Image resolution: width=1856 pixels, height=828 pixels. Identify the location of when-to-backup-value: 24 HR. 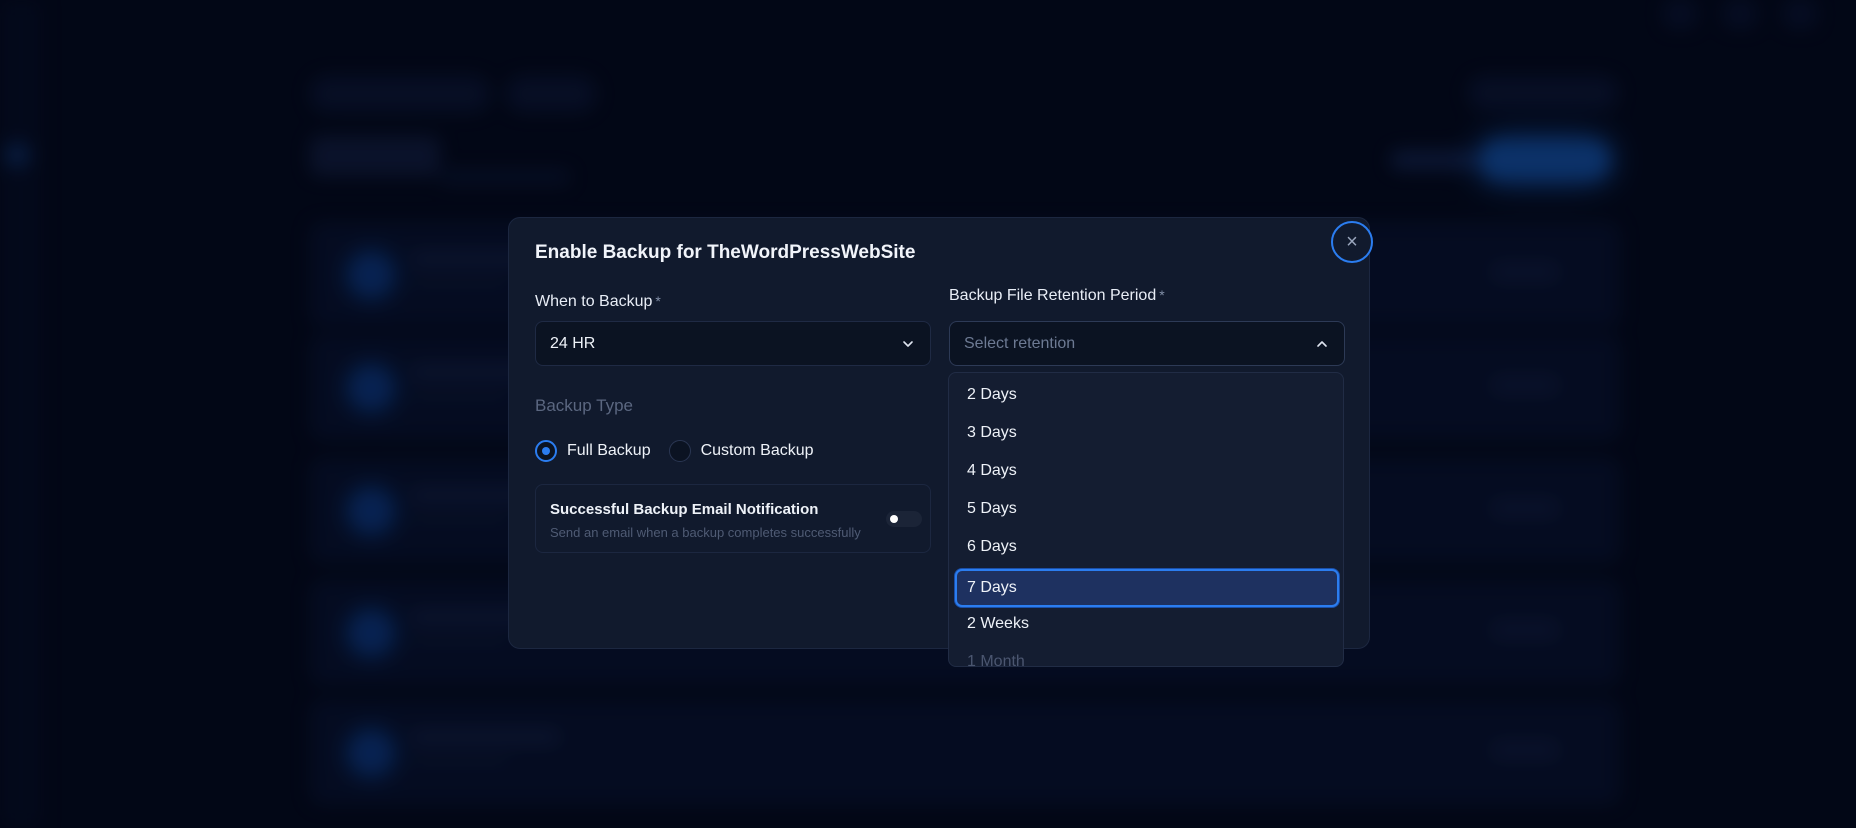
(573, 343).